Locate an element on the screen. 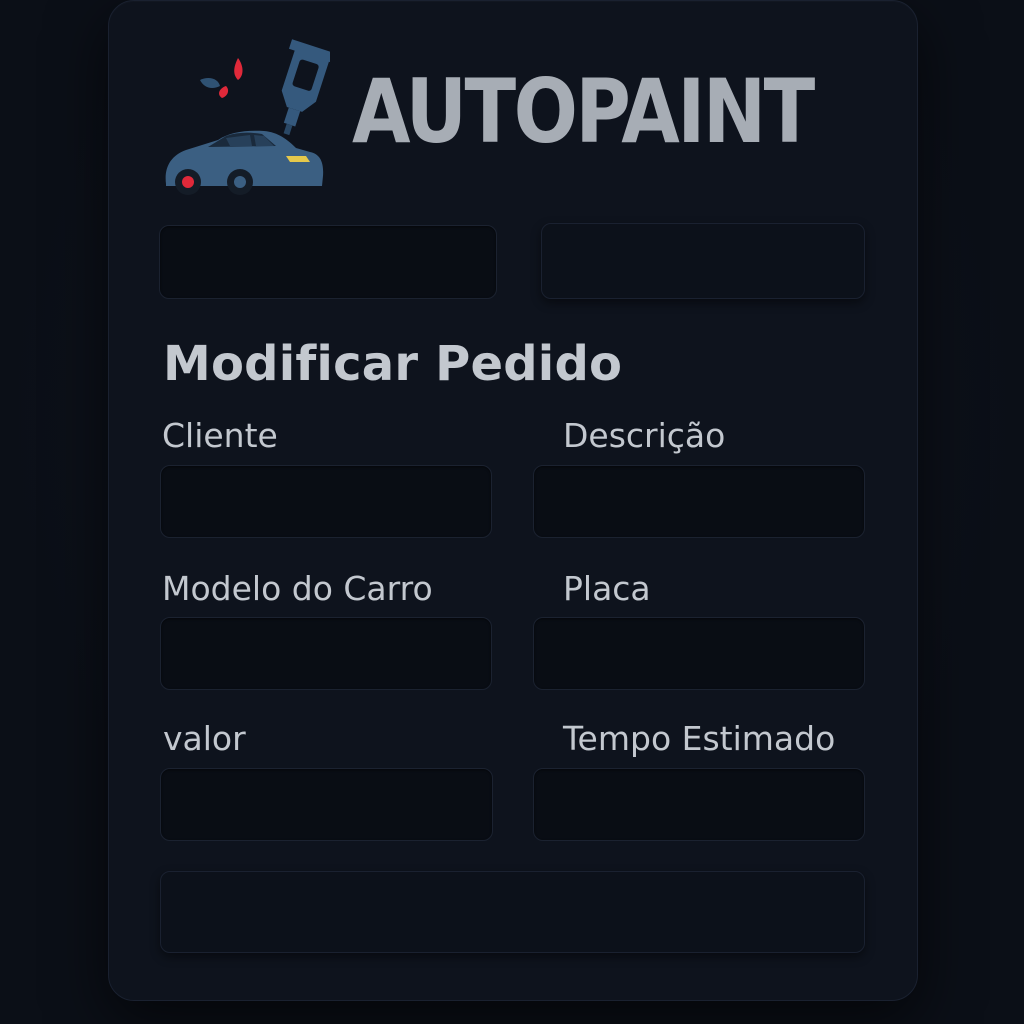 This screenshot has width=1024, height=1024. car-paint-gun-icon is located at coordinates (247, 117).